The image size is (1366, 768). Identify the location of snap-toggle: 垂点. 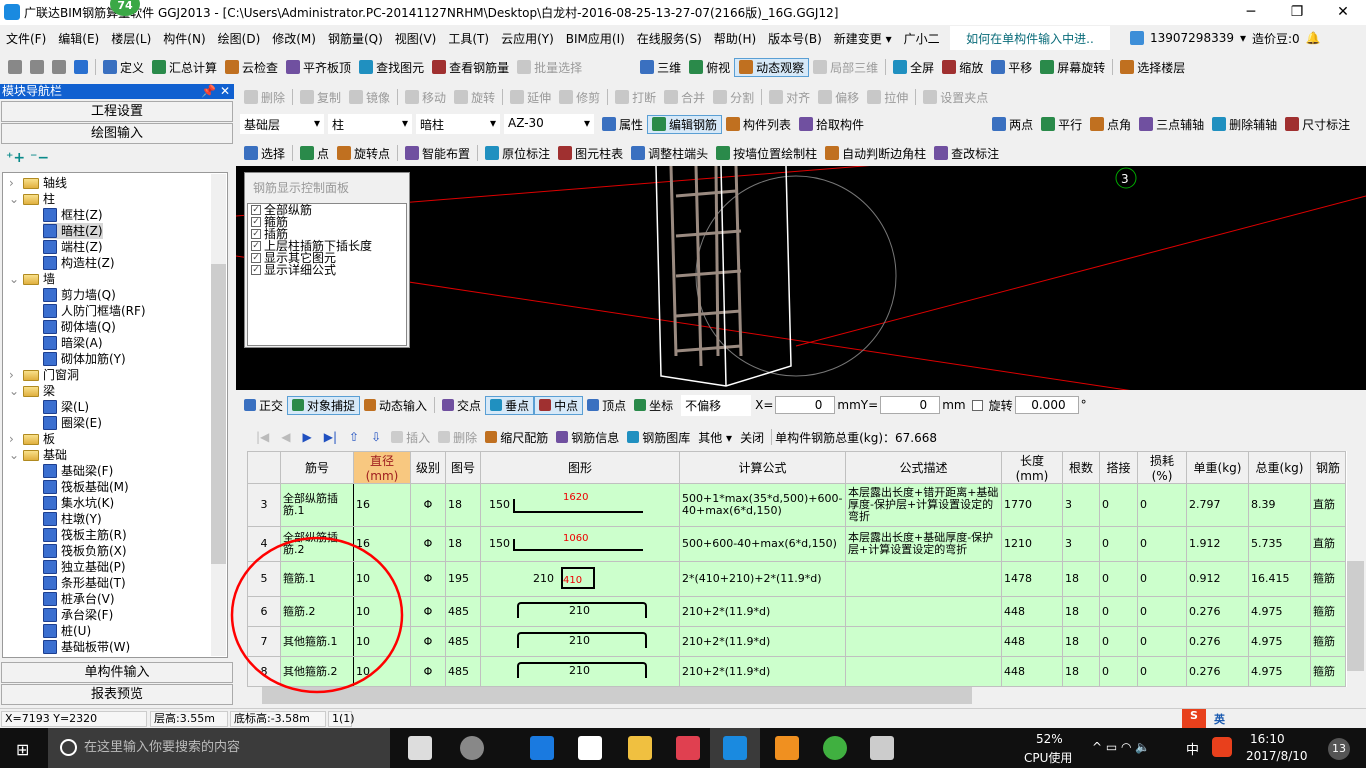
(510, 405).